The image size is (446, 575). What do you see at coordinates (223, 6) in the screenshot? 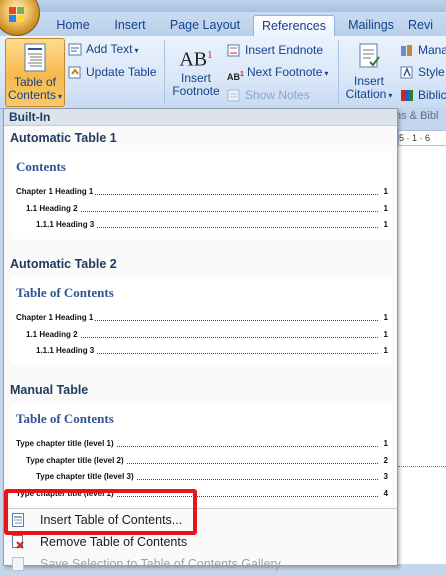
I see `title-bar` at bounding box center [223, 6].